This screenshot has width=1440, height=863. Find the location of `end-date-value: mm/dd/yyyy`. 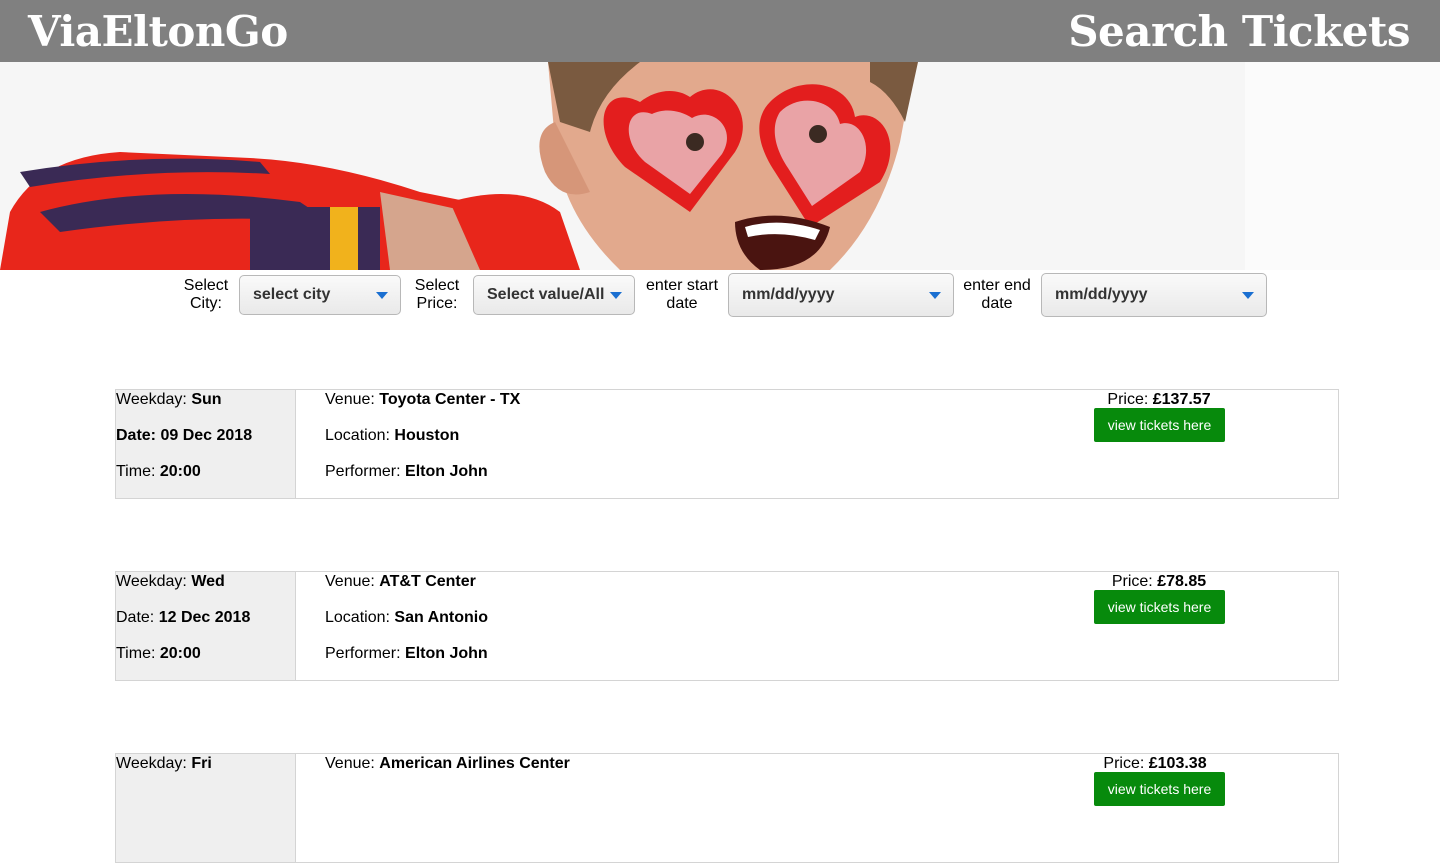

end-date-value: mm/dd/yyyy is located at coordinates (1101, 294).